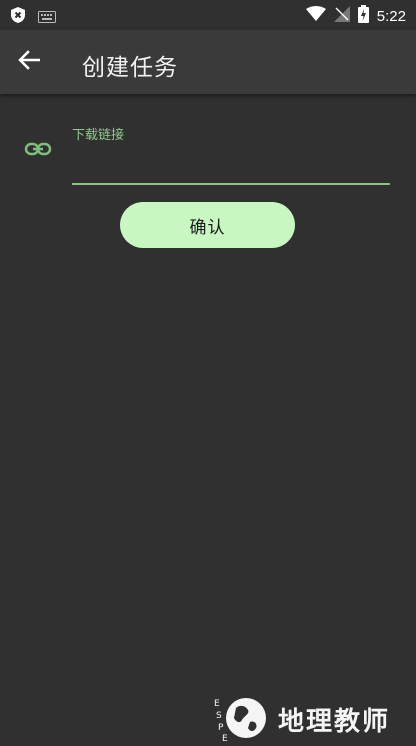 The image size is (416, 746). I want to click on app-bar: 创建任务, so click(208, 62).